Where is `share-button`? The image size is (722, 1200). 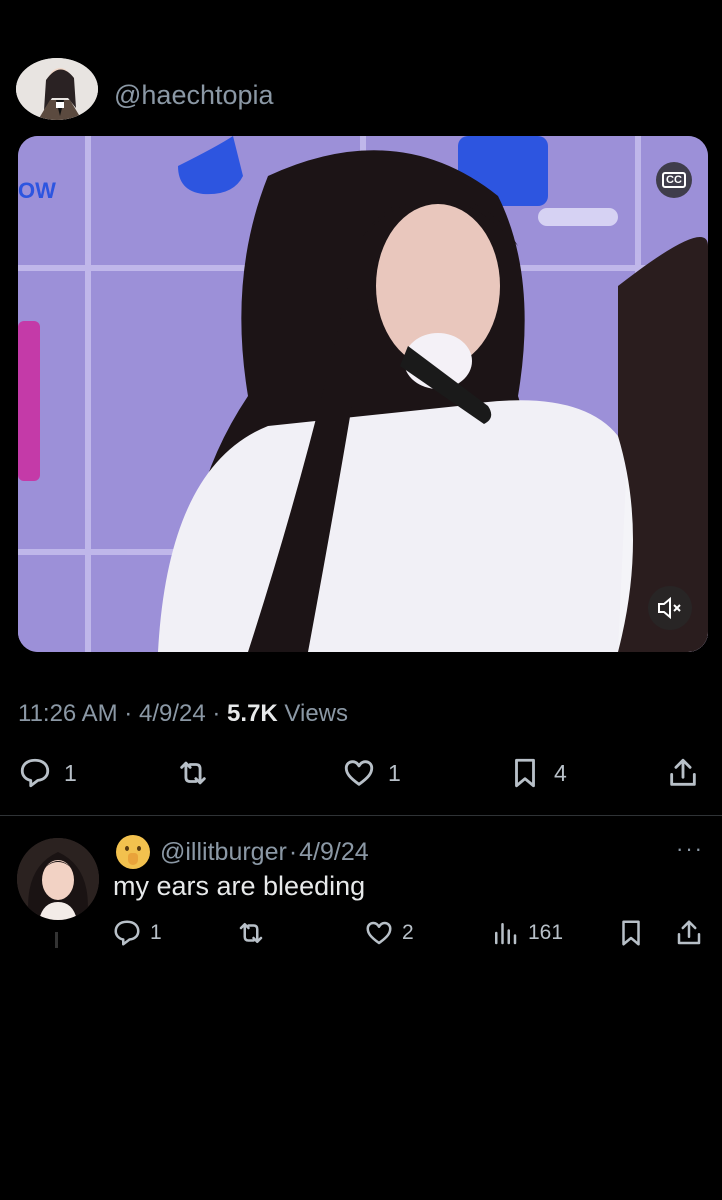
share-button is located at coordinates (683, 773).